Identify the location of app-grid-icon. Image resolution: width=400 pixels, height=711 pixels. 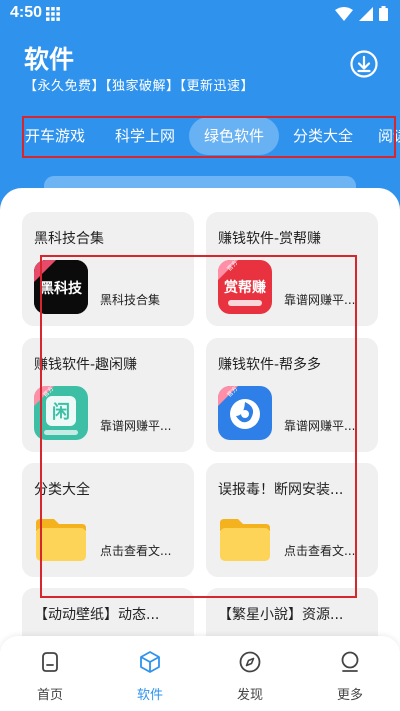
(53, 14).